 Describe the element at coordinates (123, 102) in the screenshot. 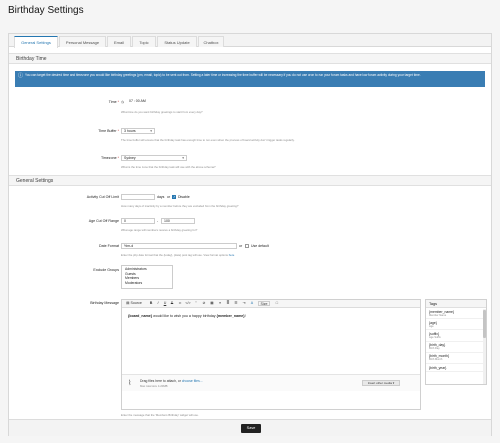

I see `clock-icon: ◷` at that location.